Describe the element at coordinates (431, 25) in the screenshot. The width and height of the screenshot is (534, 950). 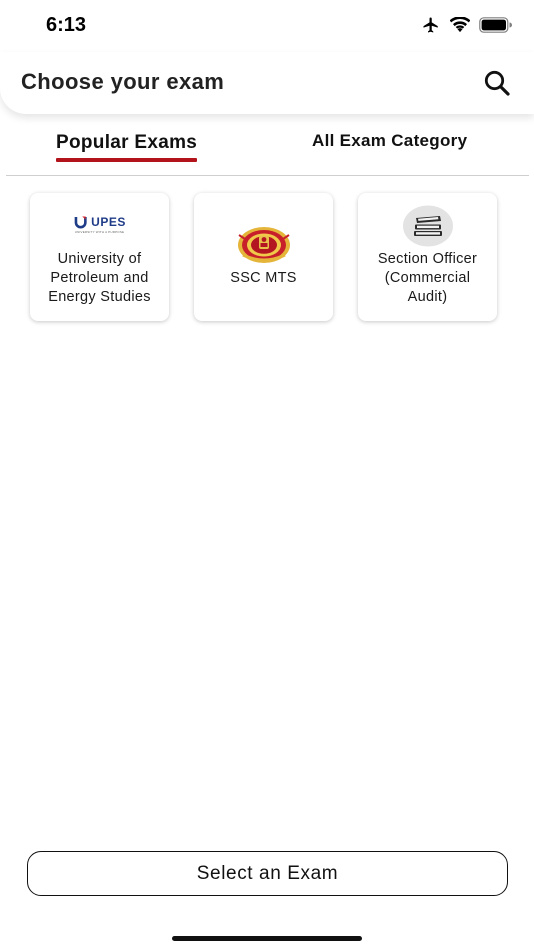
I see `airplane-icon` at that location.